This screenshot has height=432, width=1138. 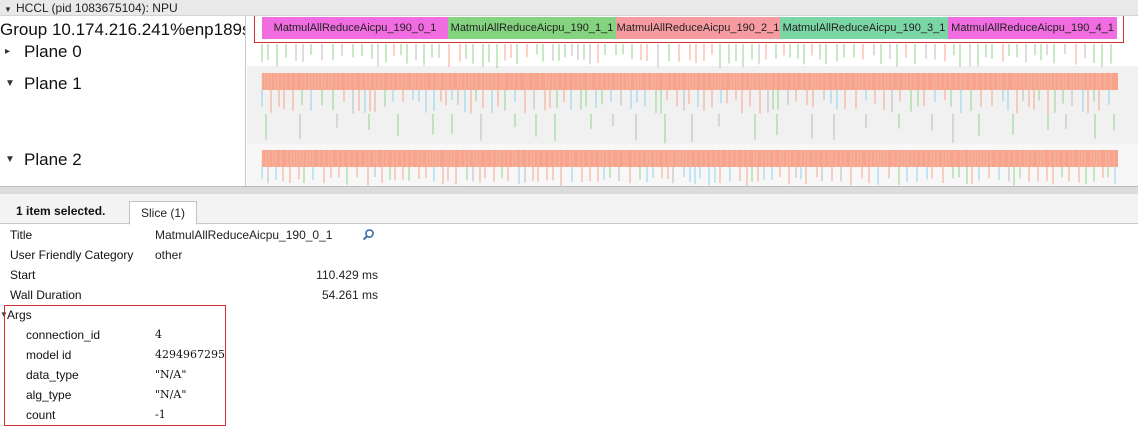 What do you see at coordinates (569, 295) in the screenshot?
I see `detail-row-duration: Wall Duration 54.261 ms` at bounding box center [569, 295].